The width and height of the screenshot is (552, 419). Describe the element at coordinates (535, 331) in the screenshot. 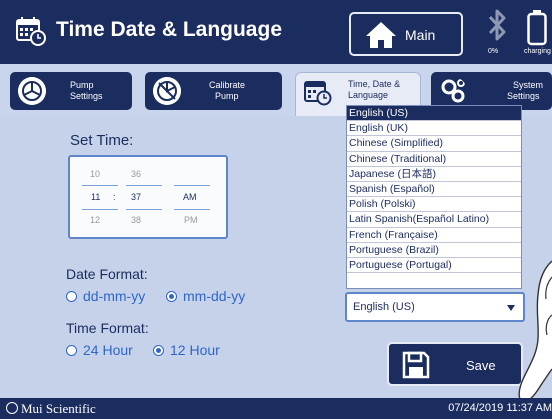

I see `pointing-hand-icon` at that location.